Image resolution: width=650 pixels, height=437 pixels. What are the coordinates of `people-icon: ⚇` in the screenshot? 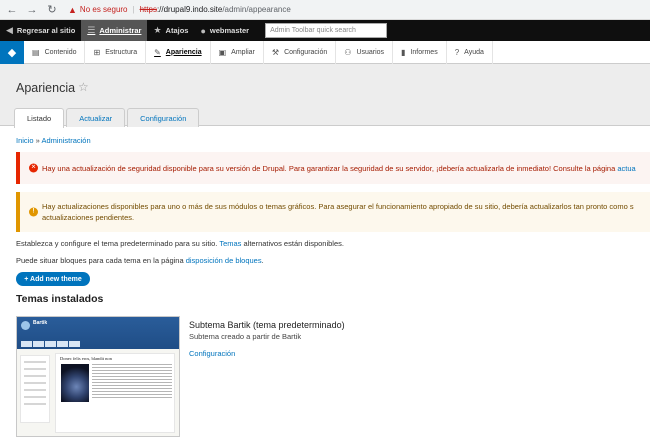 It's located at (348, 52).